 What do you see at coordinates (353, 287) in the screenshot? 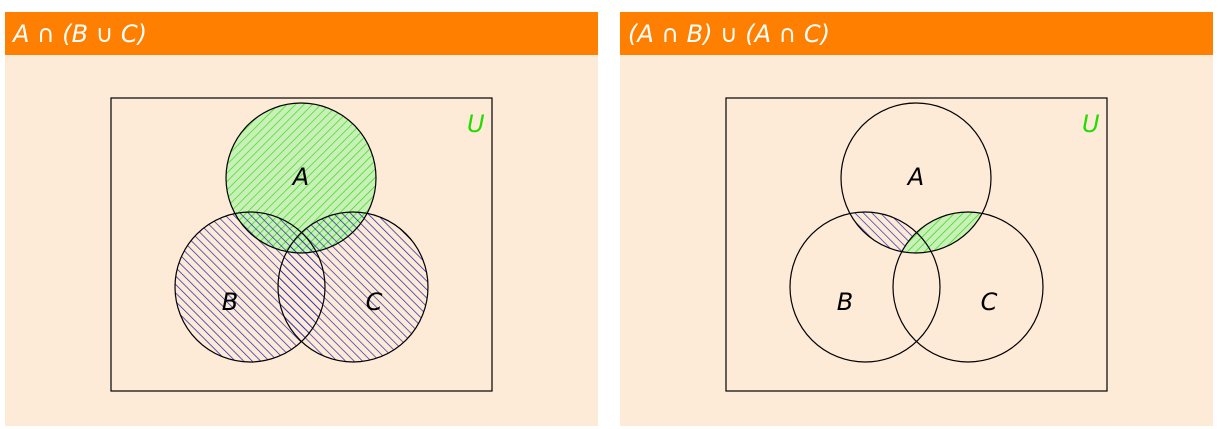
I see `set-c-hatch` at bounding box center [353, 287].